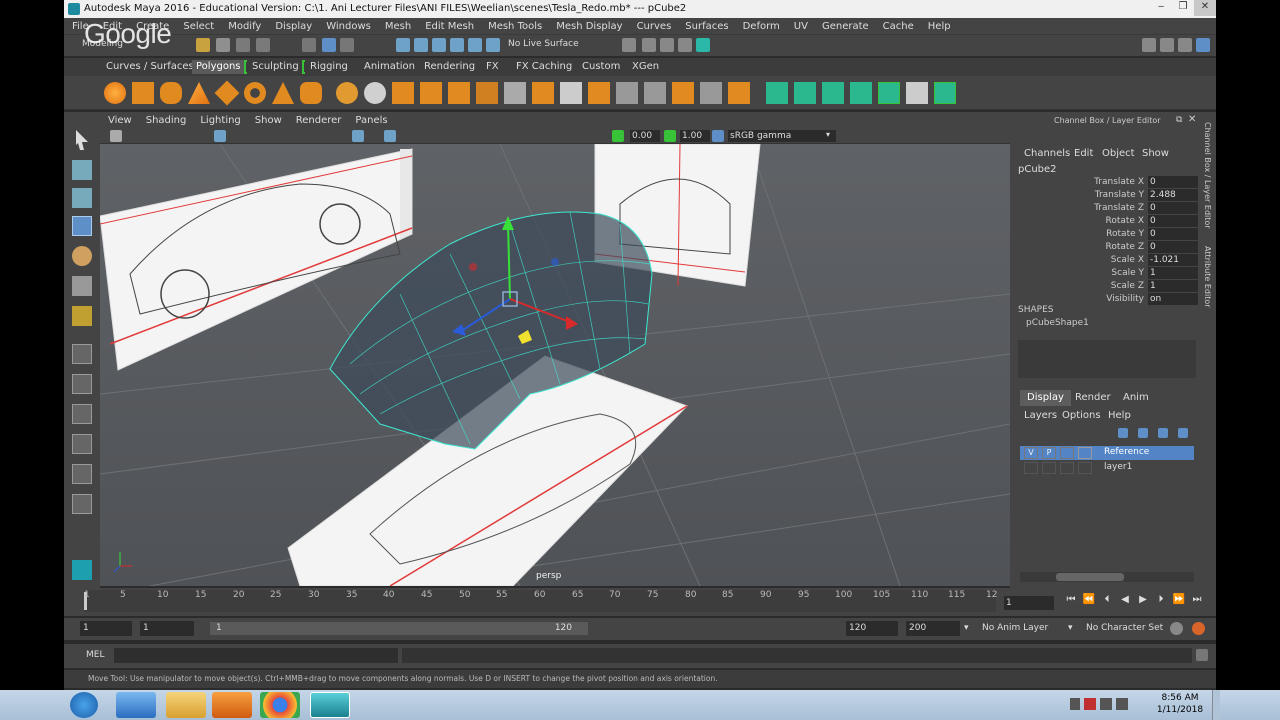 The image size is (1280, 720). What do you see at coordinates (1202, 655) in the screenshot?
I see `script-editor-icon` at bounding box center [1202, 655].